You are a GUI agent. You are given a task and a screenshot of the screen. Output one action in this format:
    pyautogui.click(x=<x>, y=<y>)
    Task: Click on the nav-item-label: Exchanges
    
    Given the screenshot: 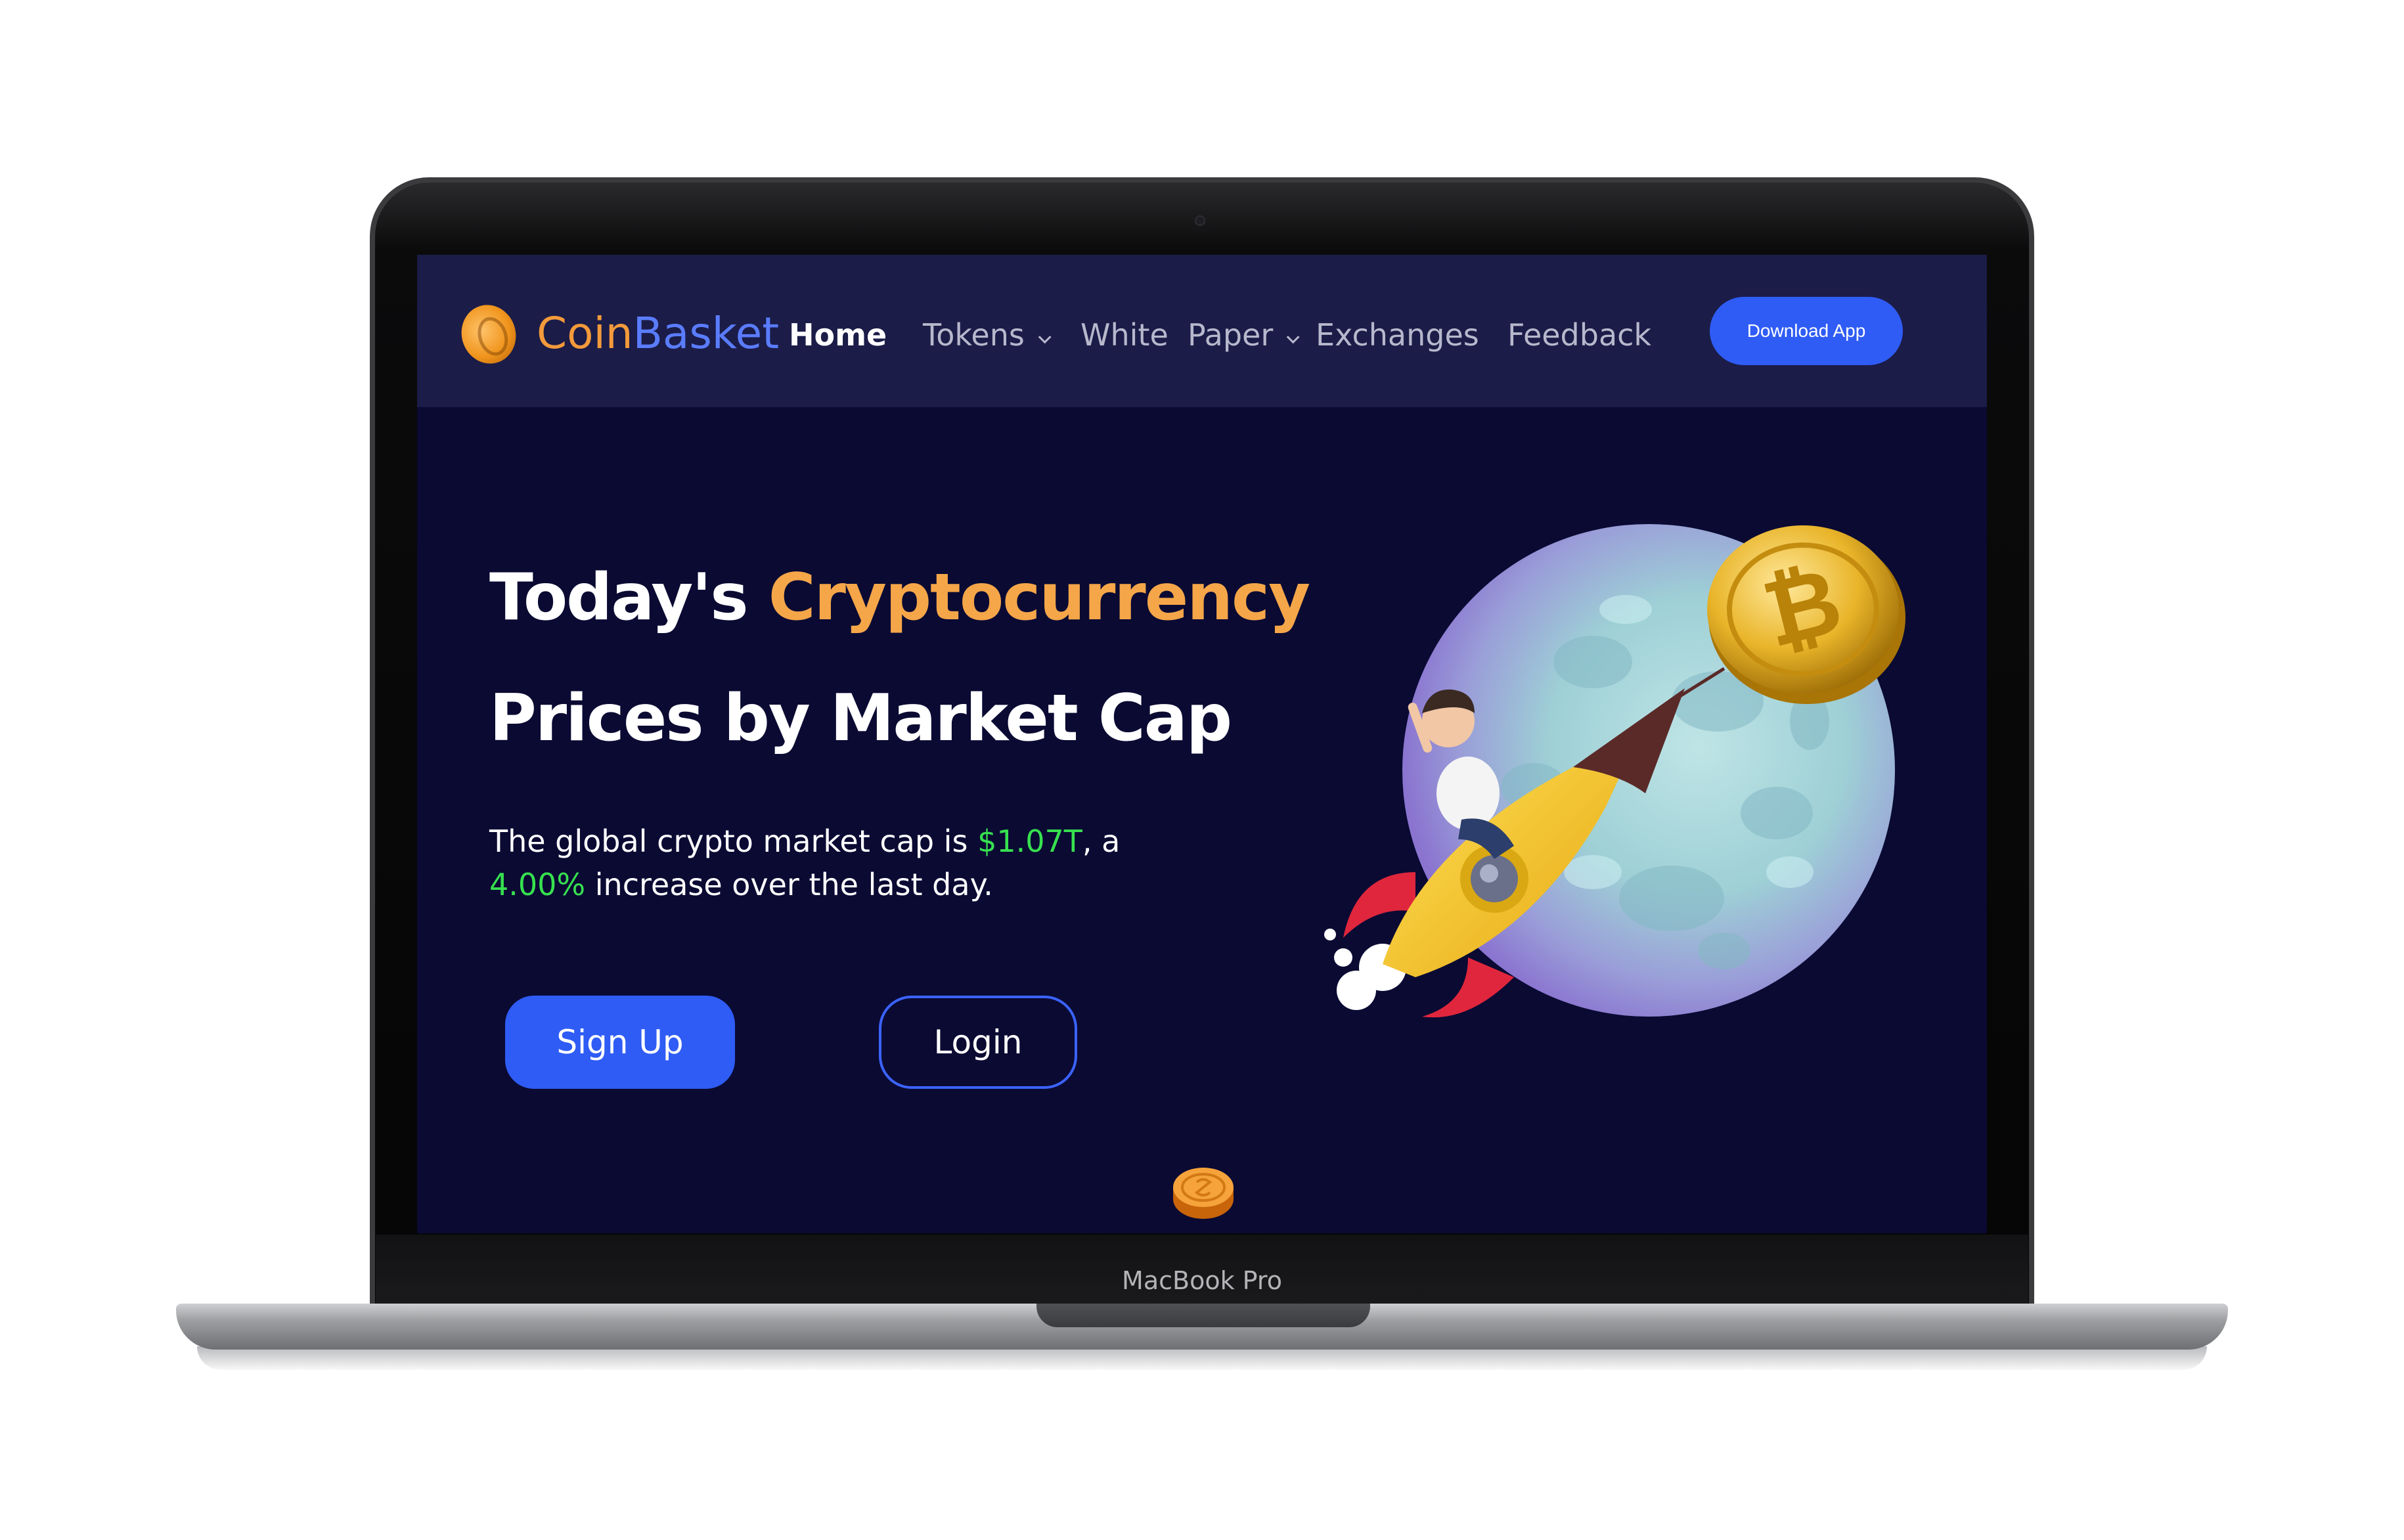 What is the action you would take?
    pyautogui.click(x=1397, y=335)
    